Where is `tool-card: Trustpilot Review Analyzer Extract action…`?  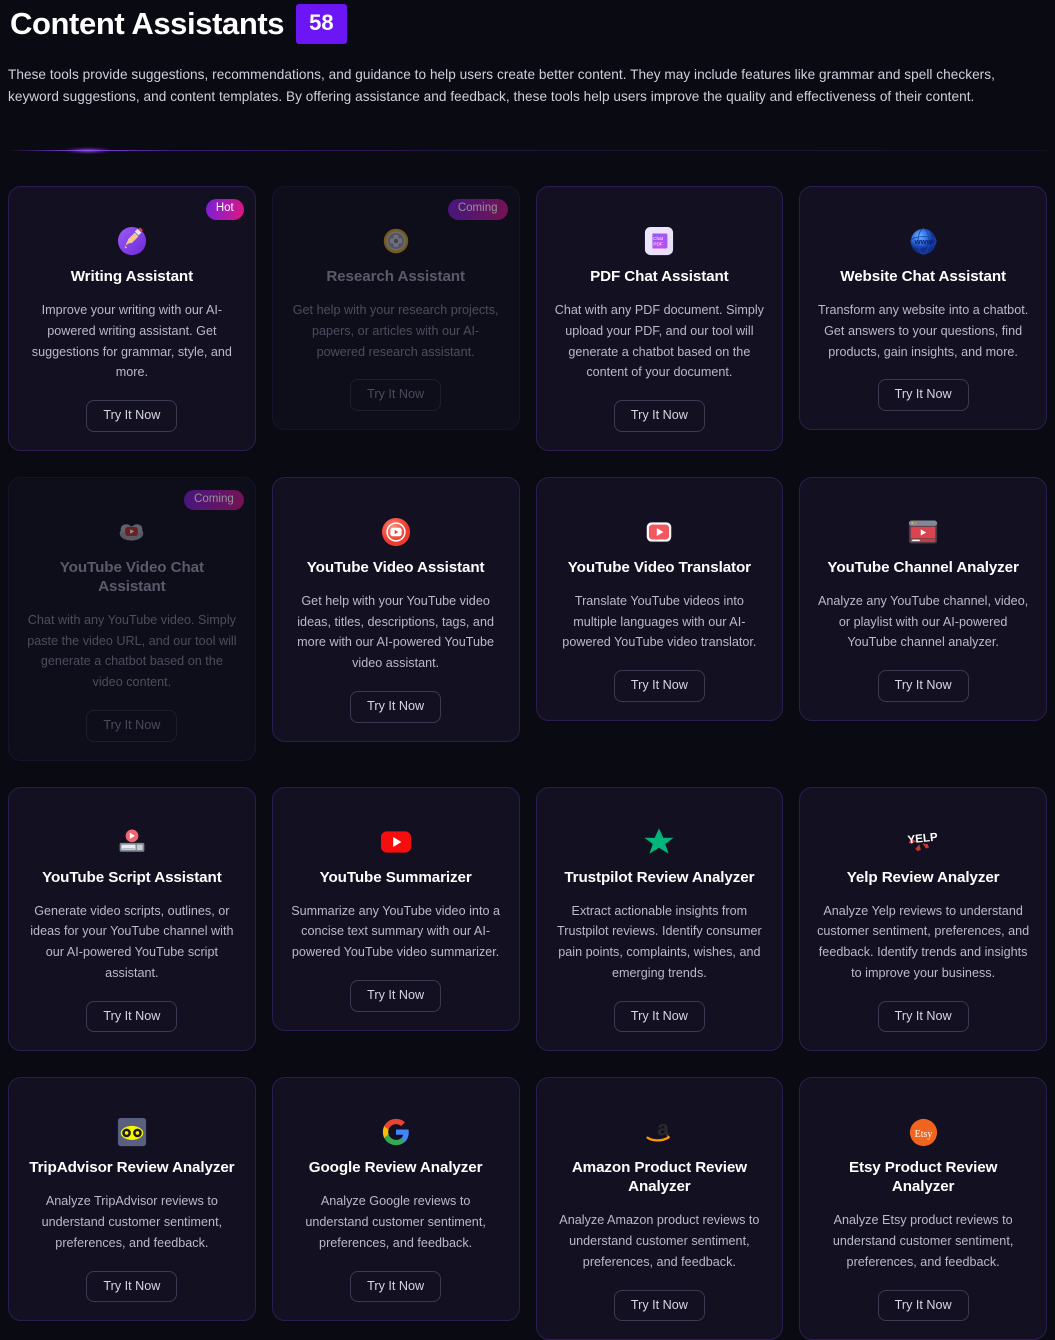 tool-card: Trustpilot Review Analyzer Extract action… is located at coordinates (659, 919).